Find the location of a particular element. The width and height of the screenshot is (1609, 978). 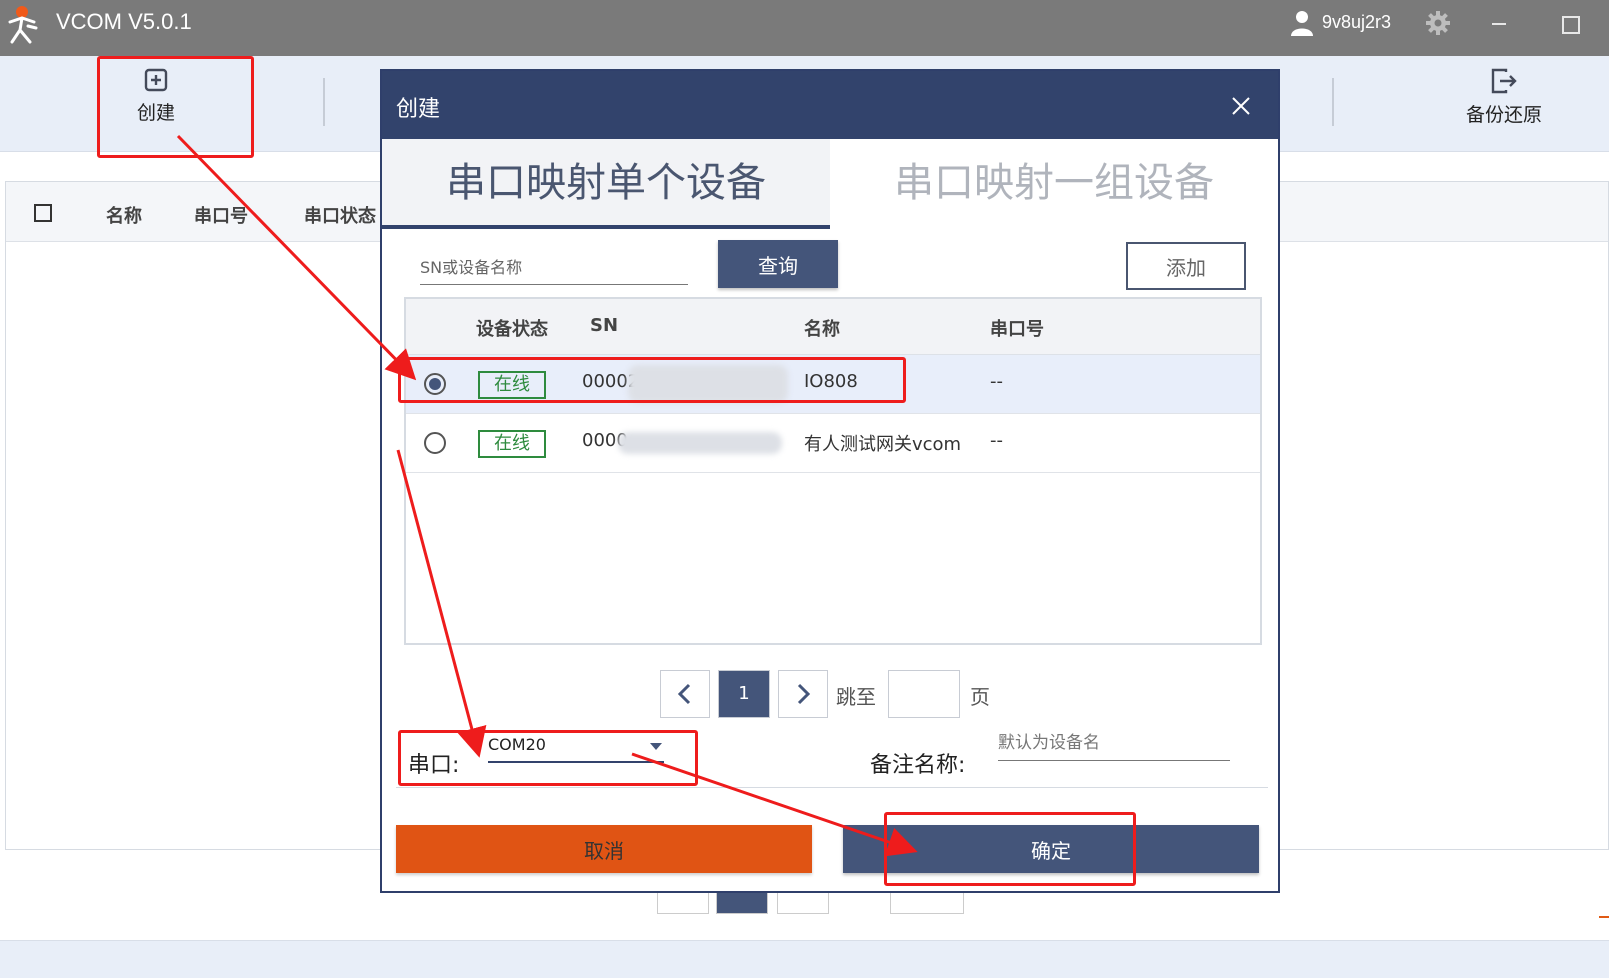

device-table-header: 设备状态 SN 名称 串口号 is located at coordinates (833, 327).